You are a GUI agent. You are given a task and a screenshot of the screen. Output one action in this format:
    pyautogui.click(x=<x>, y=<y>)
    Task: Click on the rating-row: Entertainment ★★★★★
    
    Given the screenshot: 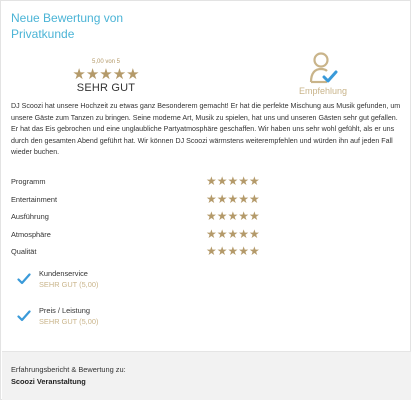 What is the action you would take?
    pyautogui.click(x=141, y=201)
    